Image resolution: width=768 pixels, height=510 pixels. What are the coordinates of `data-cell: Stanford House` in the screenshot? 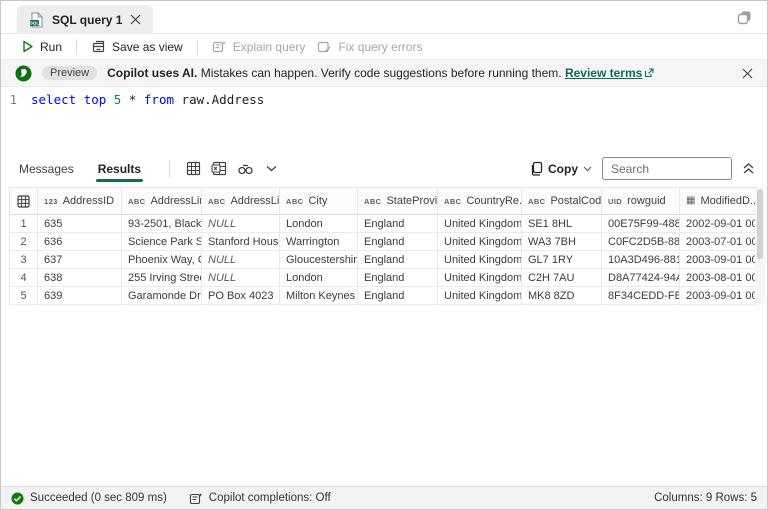 It's located at (241, 242).